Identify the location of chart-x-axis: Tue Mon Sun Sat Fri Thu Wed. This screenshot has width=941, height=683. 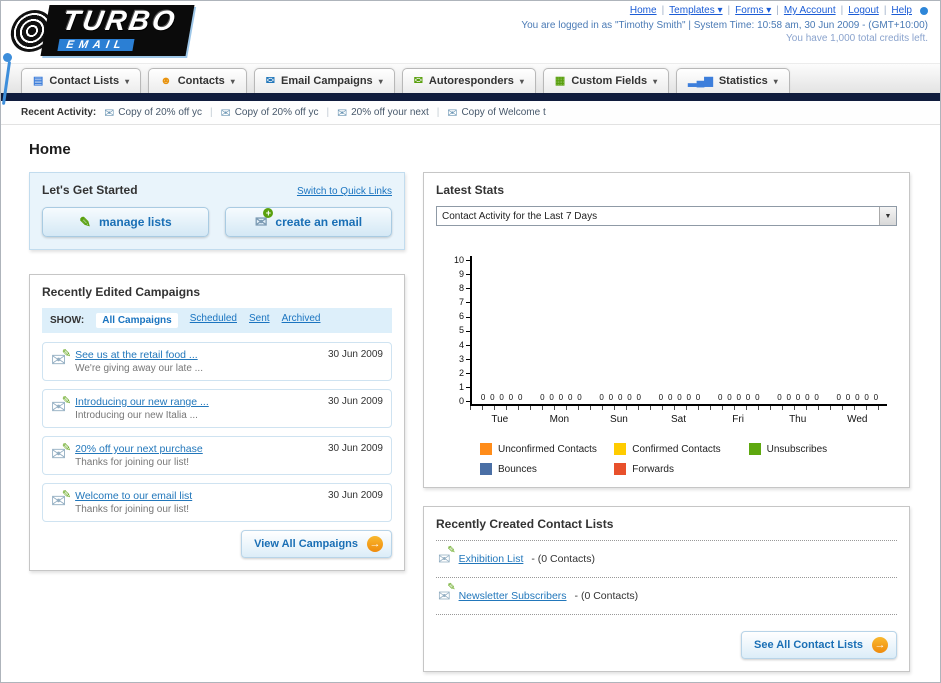
(678, 419).